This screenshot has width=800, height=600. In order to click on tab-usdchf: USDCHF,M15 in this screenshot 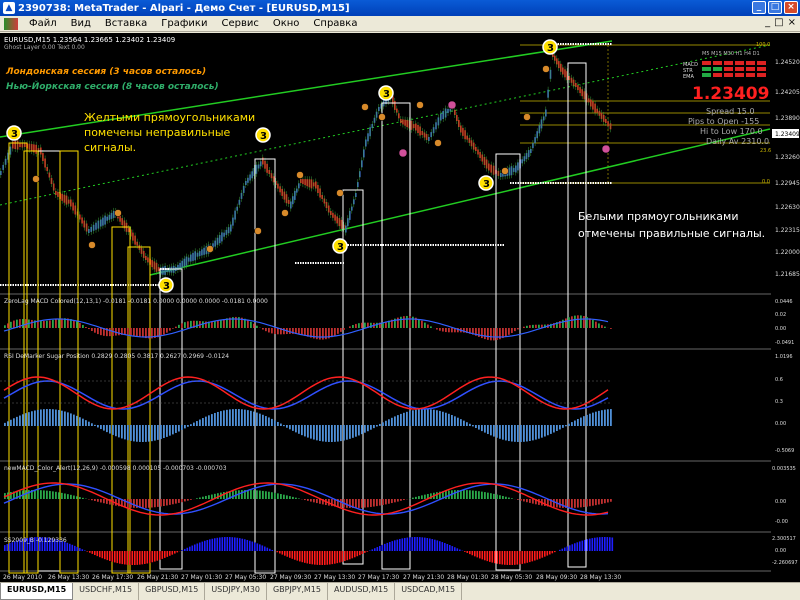, I will do `click(106, 591)`.